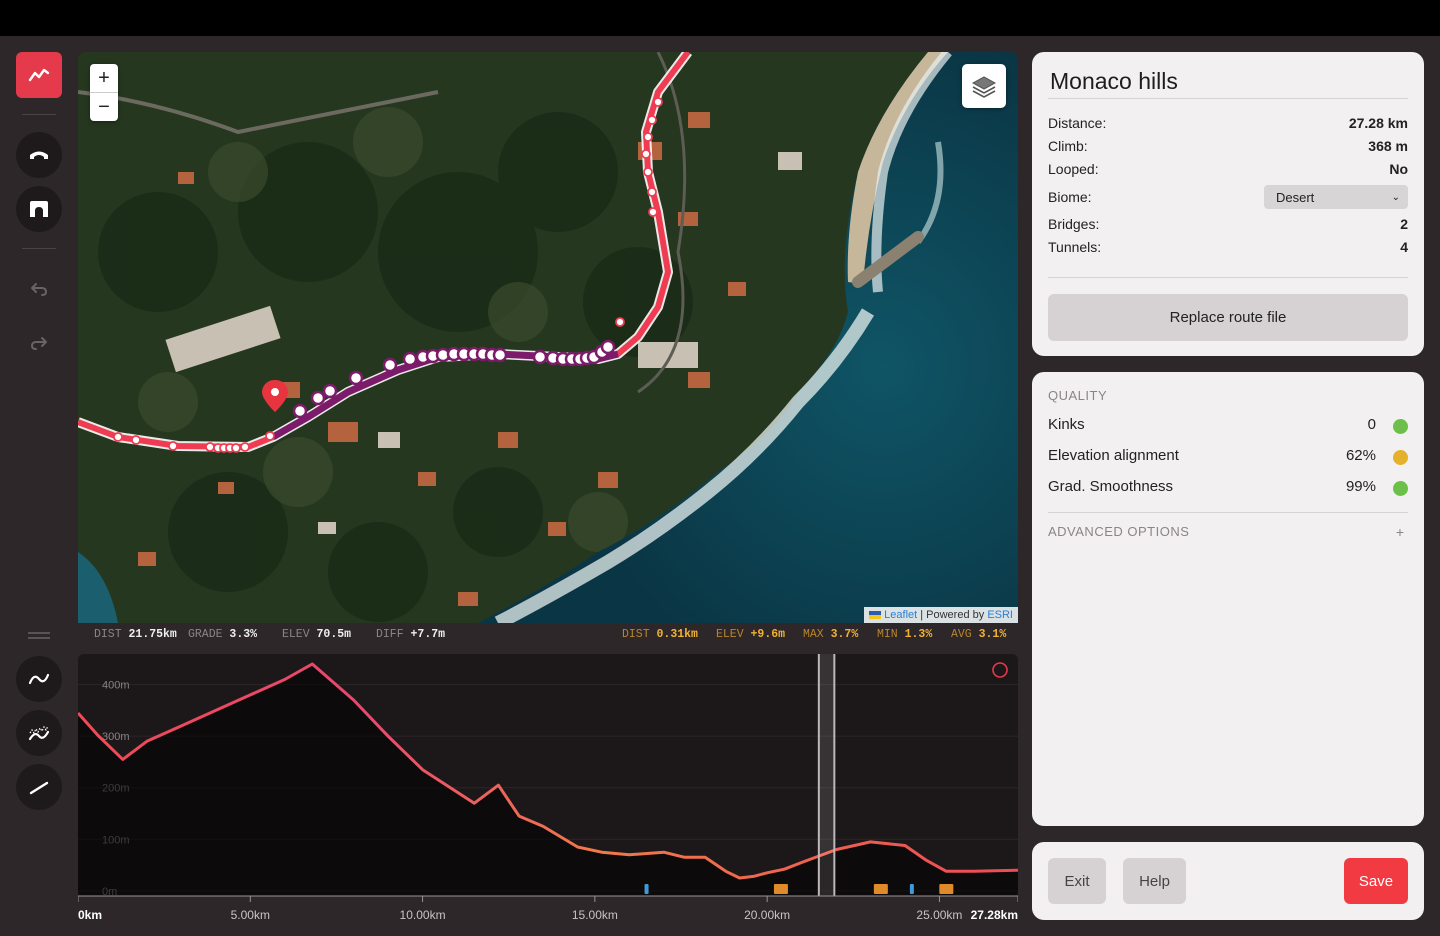 Image resolution: width=1440 pixels, height=936 pixels. What do you see at coordinates (994, 915) in the screenshot?
I see `x-tick-label: 27.28km` at bounding box center [994, 915].